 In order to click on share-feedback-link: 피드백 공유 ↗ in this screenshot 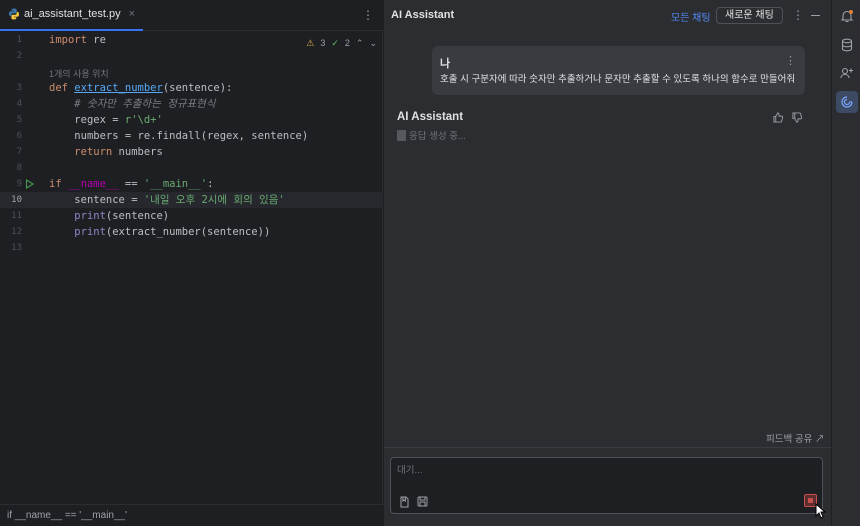, I will do `click(795, 438)`.